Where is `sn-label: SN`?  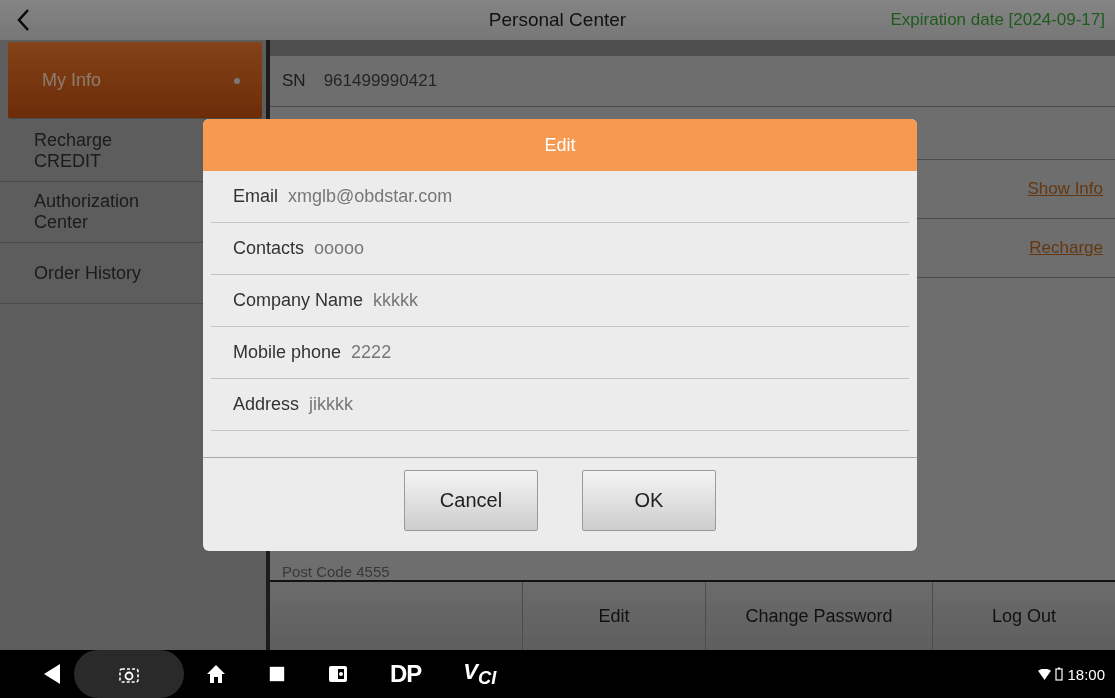
sn-label: SN is located at coordinates (294, 81).